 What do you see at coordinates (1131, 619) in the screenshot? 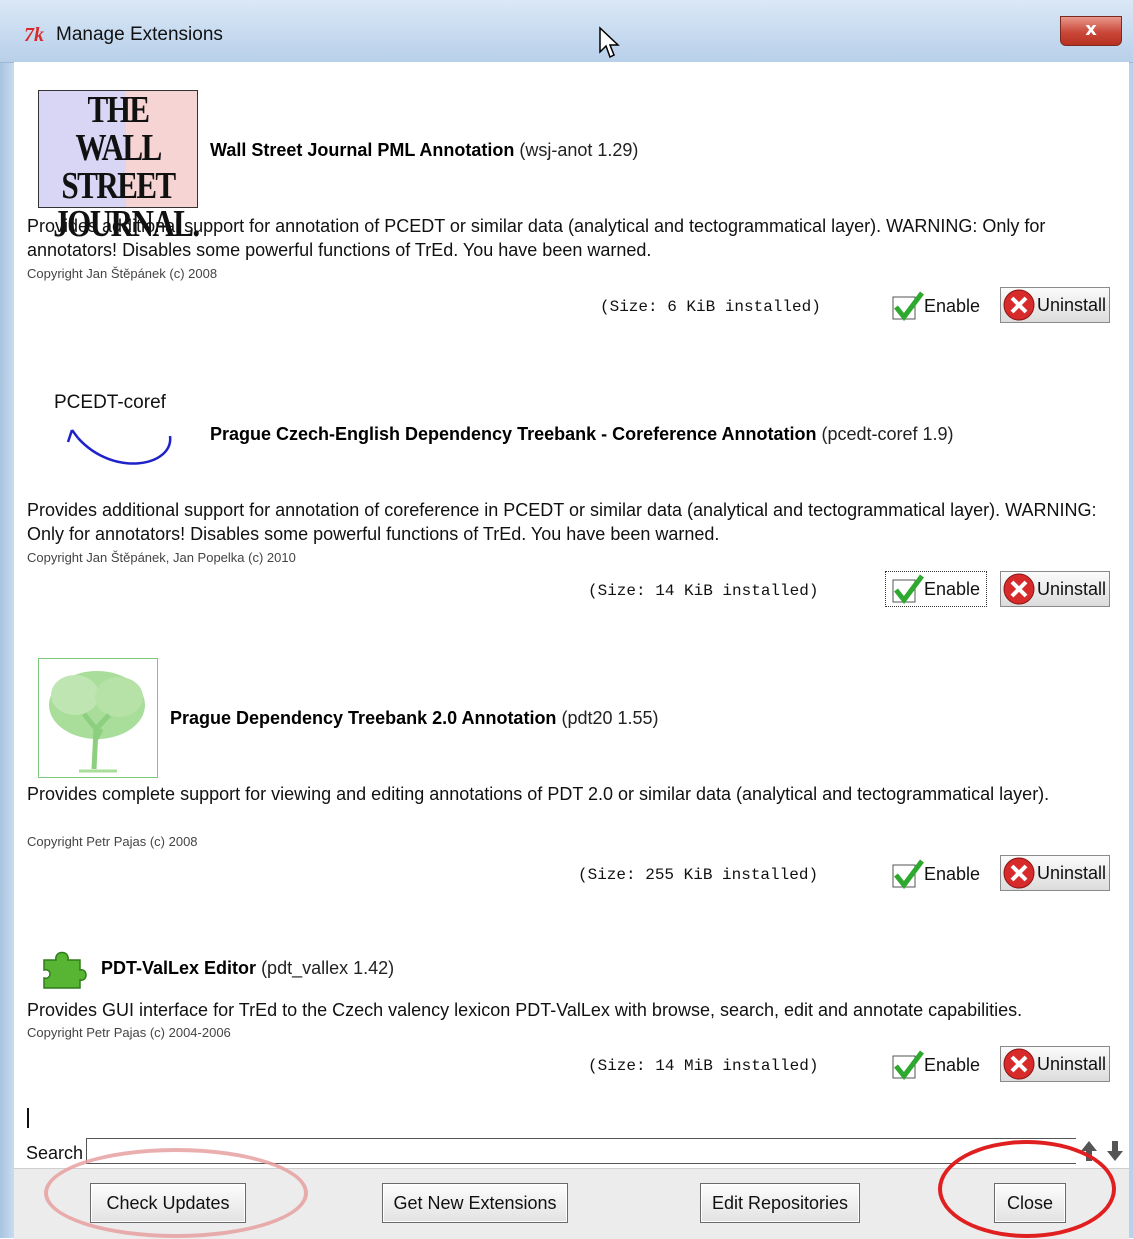
I see `window-frame-right` at bounding box center [1131, 619].